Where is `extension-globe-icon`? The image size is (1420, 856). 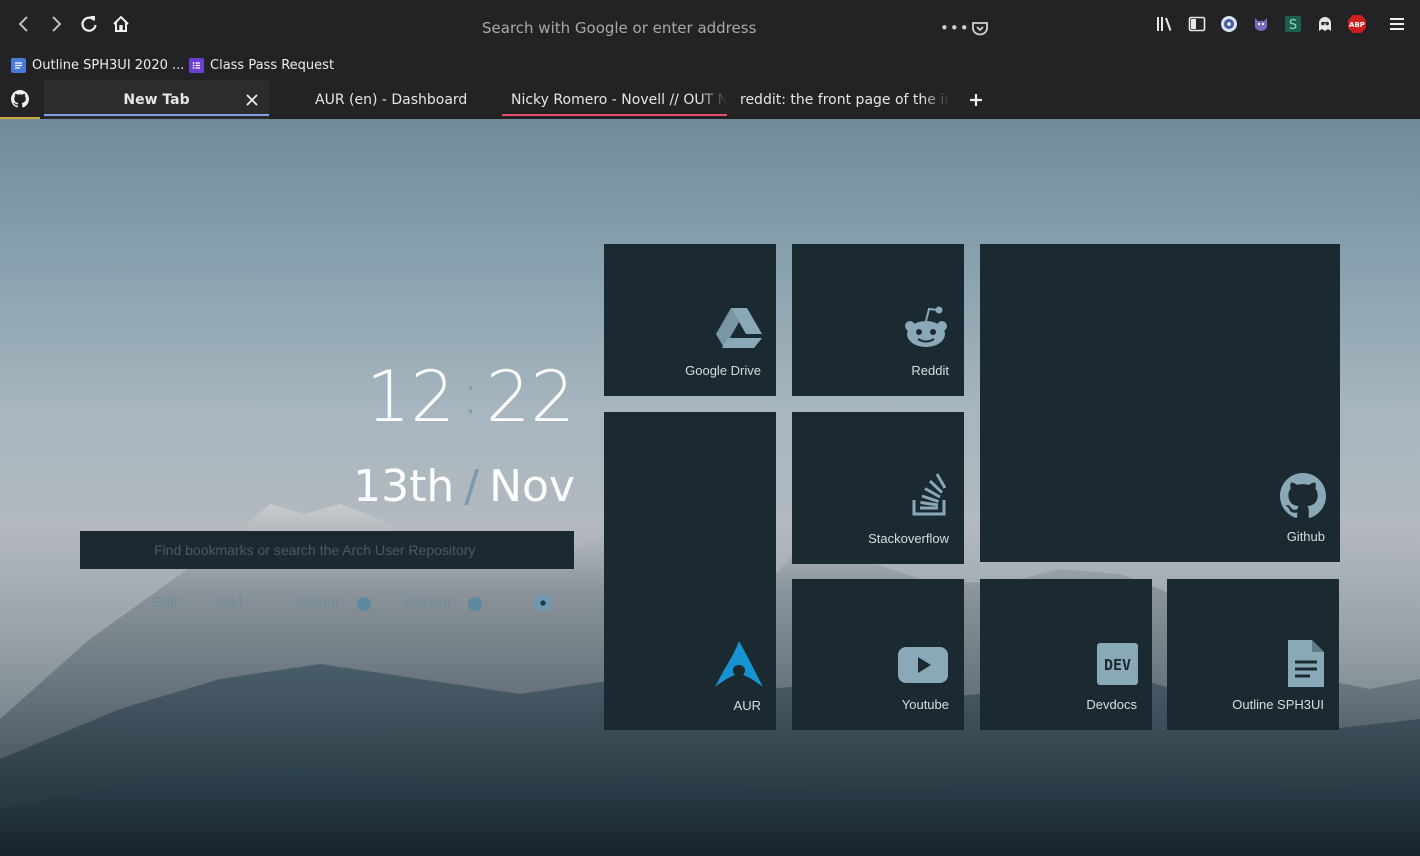 extension-globe-icon is located at coordinates (1229, 24).